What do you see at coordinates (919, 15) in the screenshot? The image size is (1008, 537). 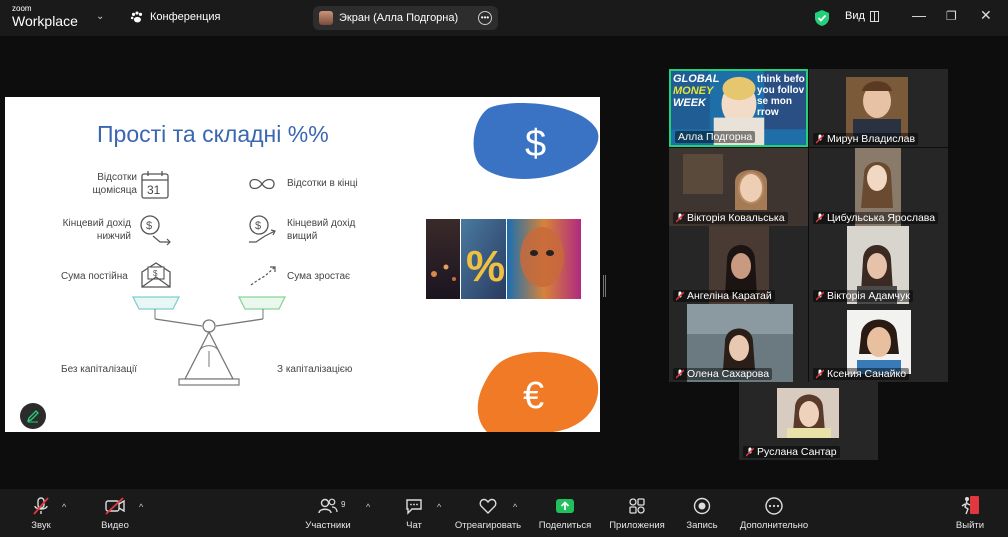 I see `minimize-icon: —` at bounding box center [919, 15].